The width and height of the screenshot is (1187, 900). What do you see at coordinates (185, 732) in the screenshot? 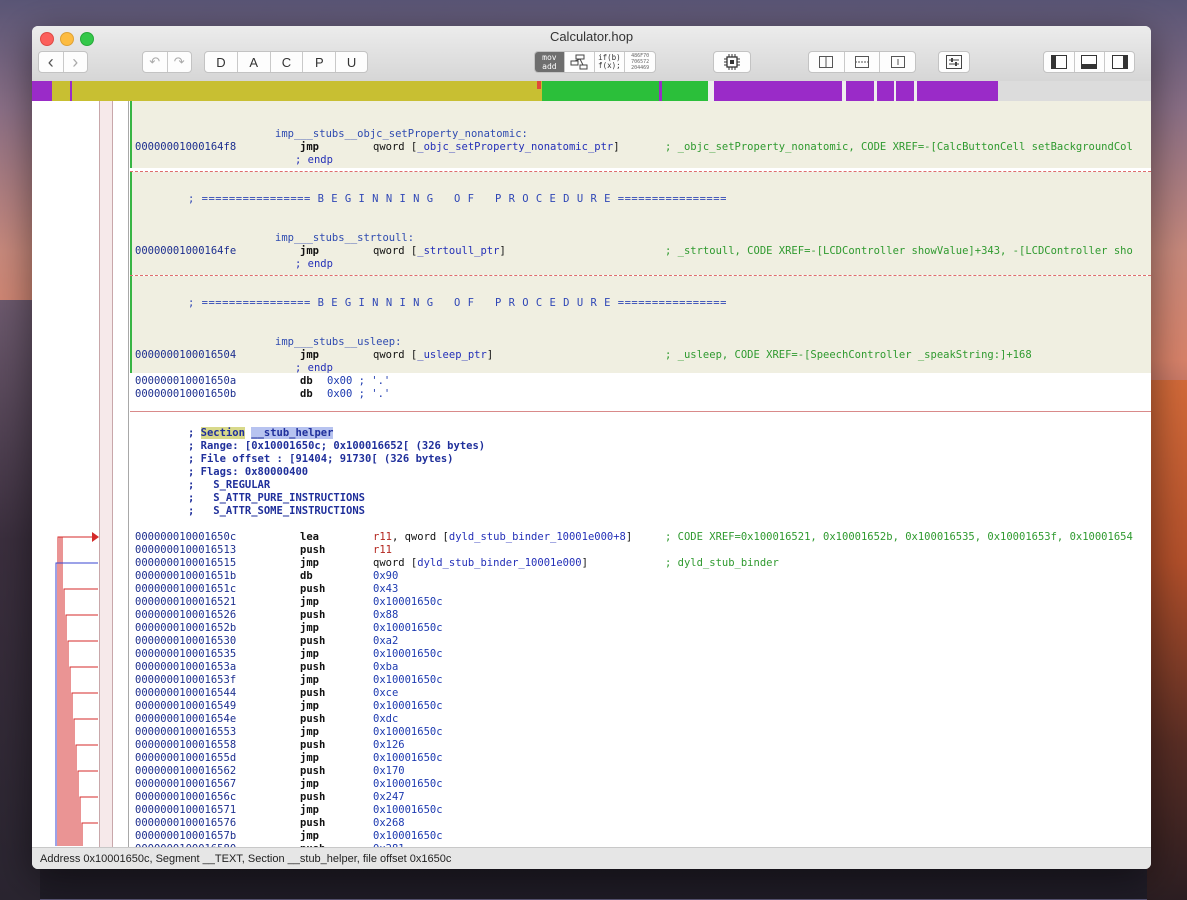
I see `address: 0000000100016553` at bounding box center [185, 732].